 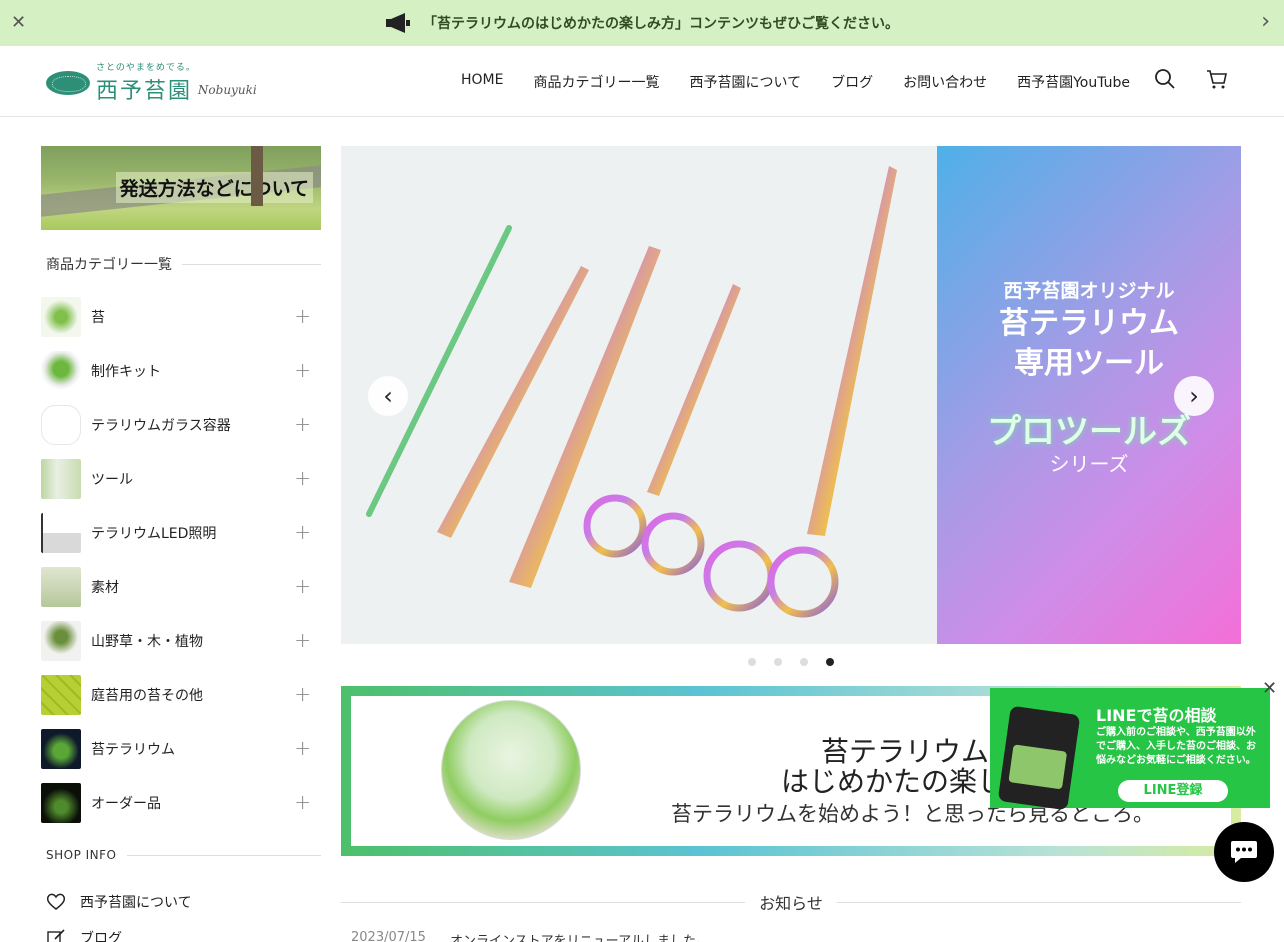 I want to click on categories-heading: 商品カテゴリー一覧, so click(x=183, y=264).